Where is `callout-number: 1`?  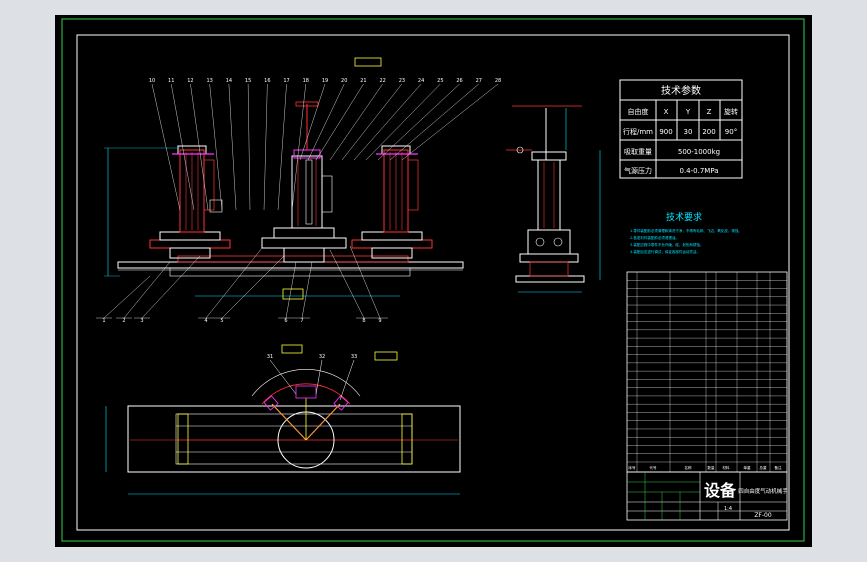 callout-number: 1 is located at coordinates (103, 321).